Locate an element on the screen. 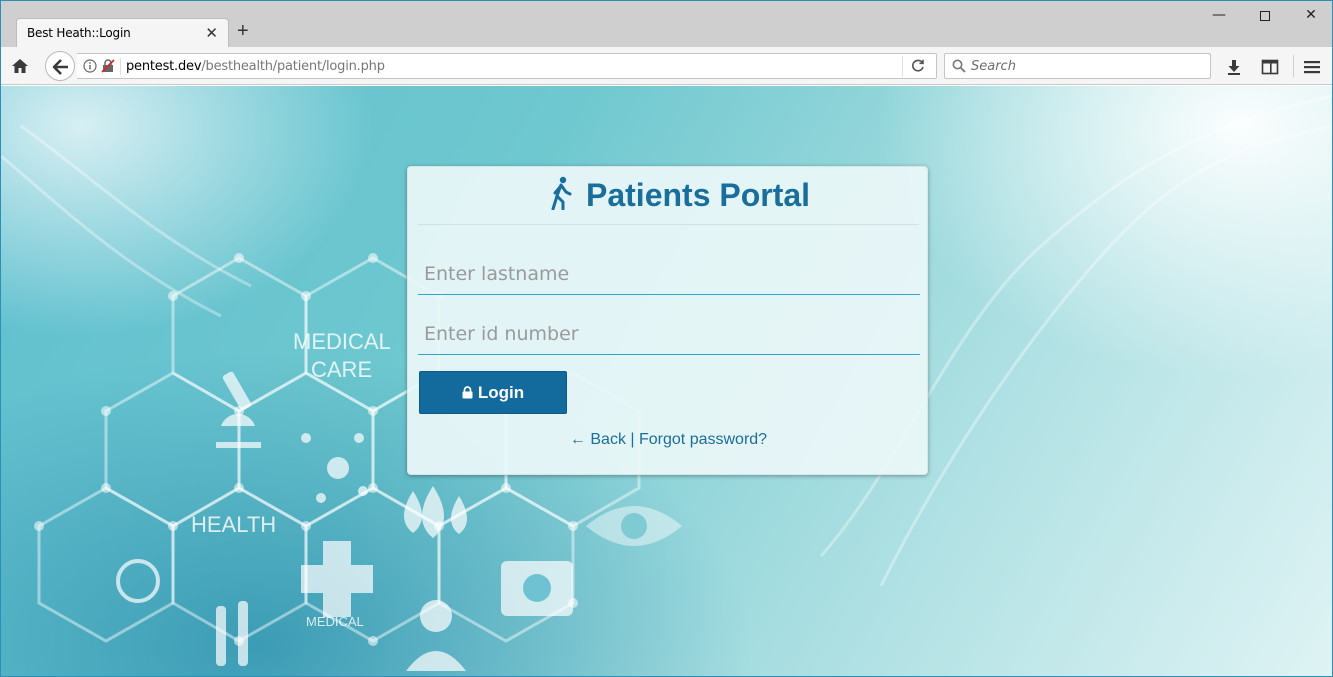  url-separator is located at coordinates (120, 66).